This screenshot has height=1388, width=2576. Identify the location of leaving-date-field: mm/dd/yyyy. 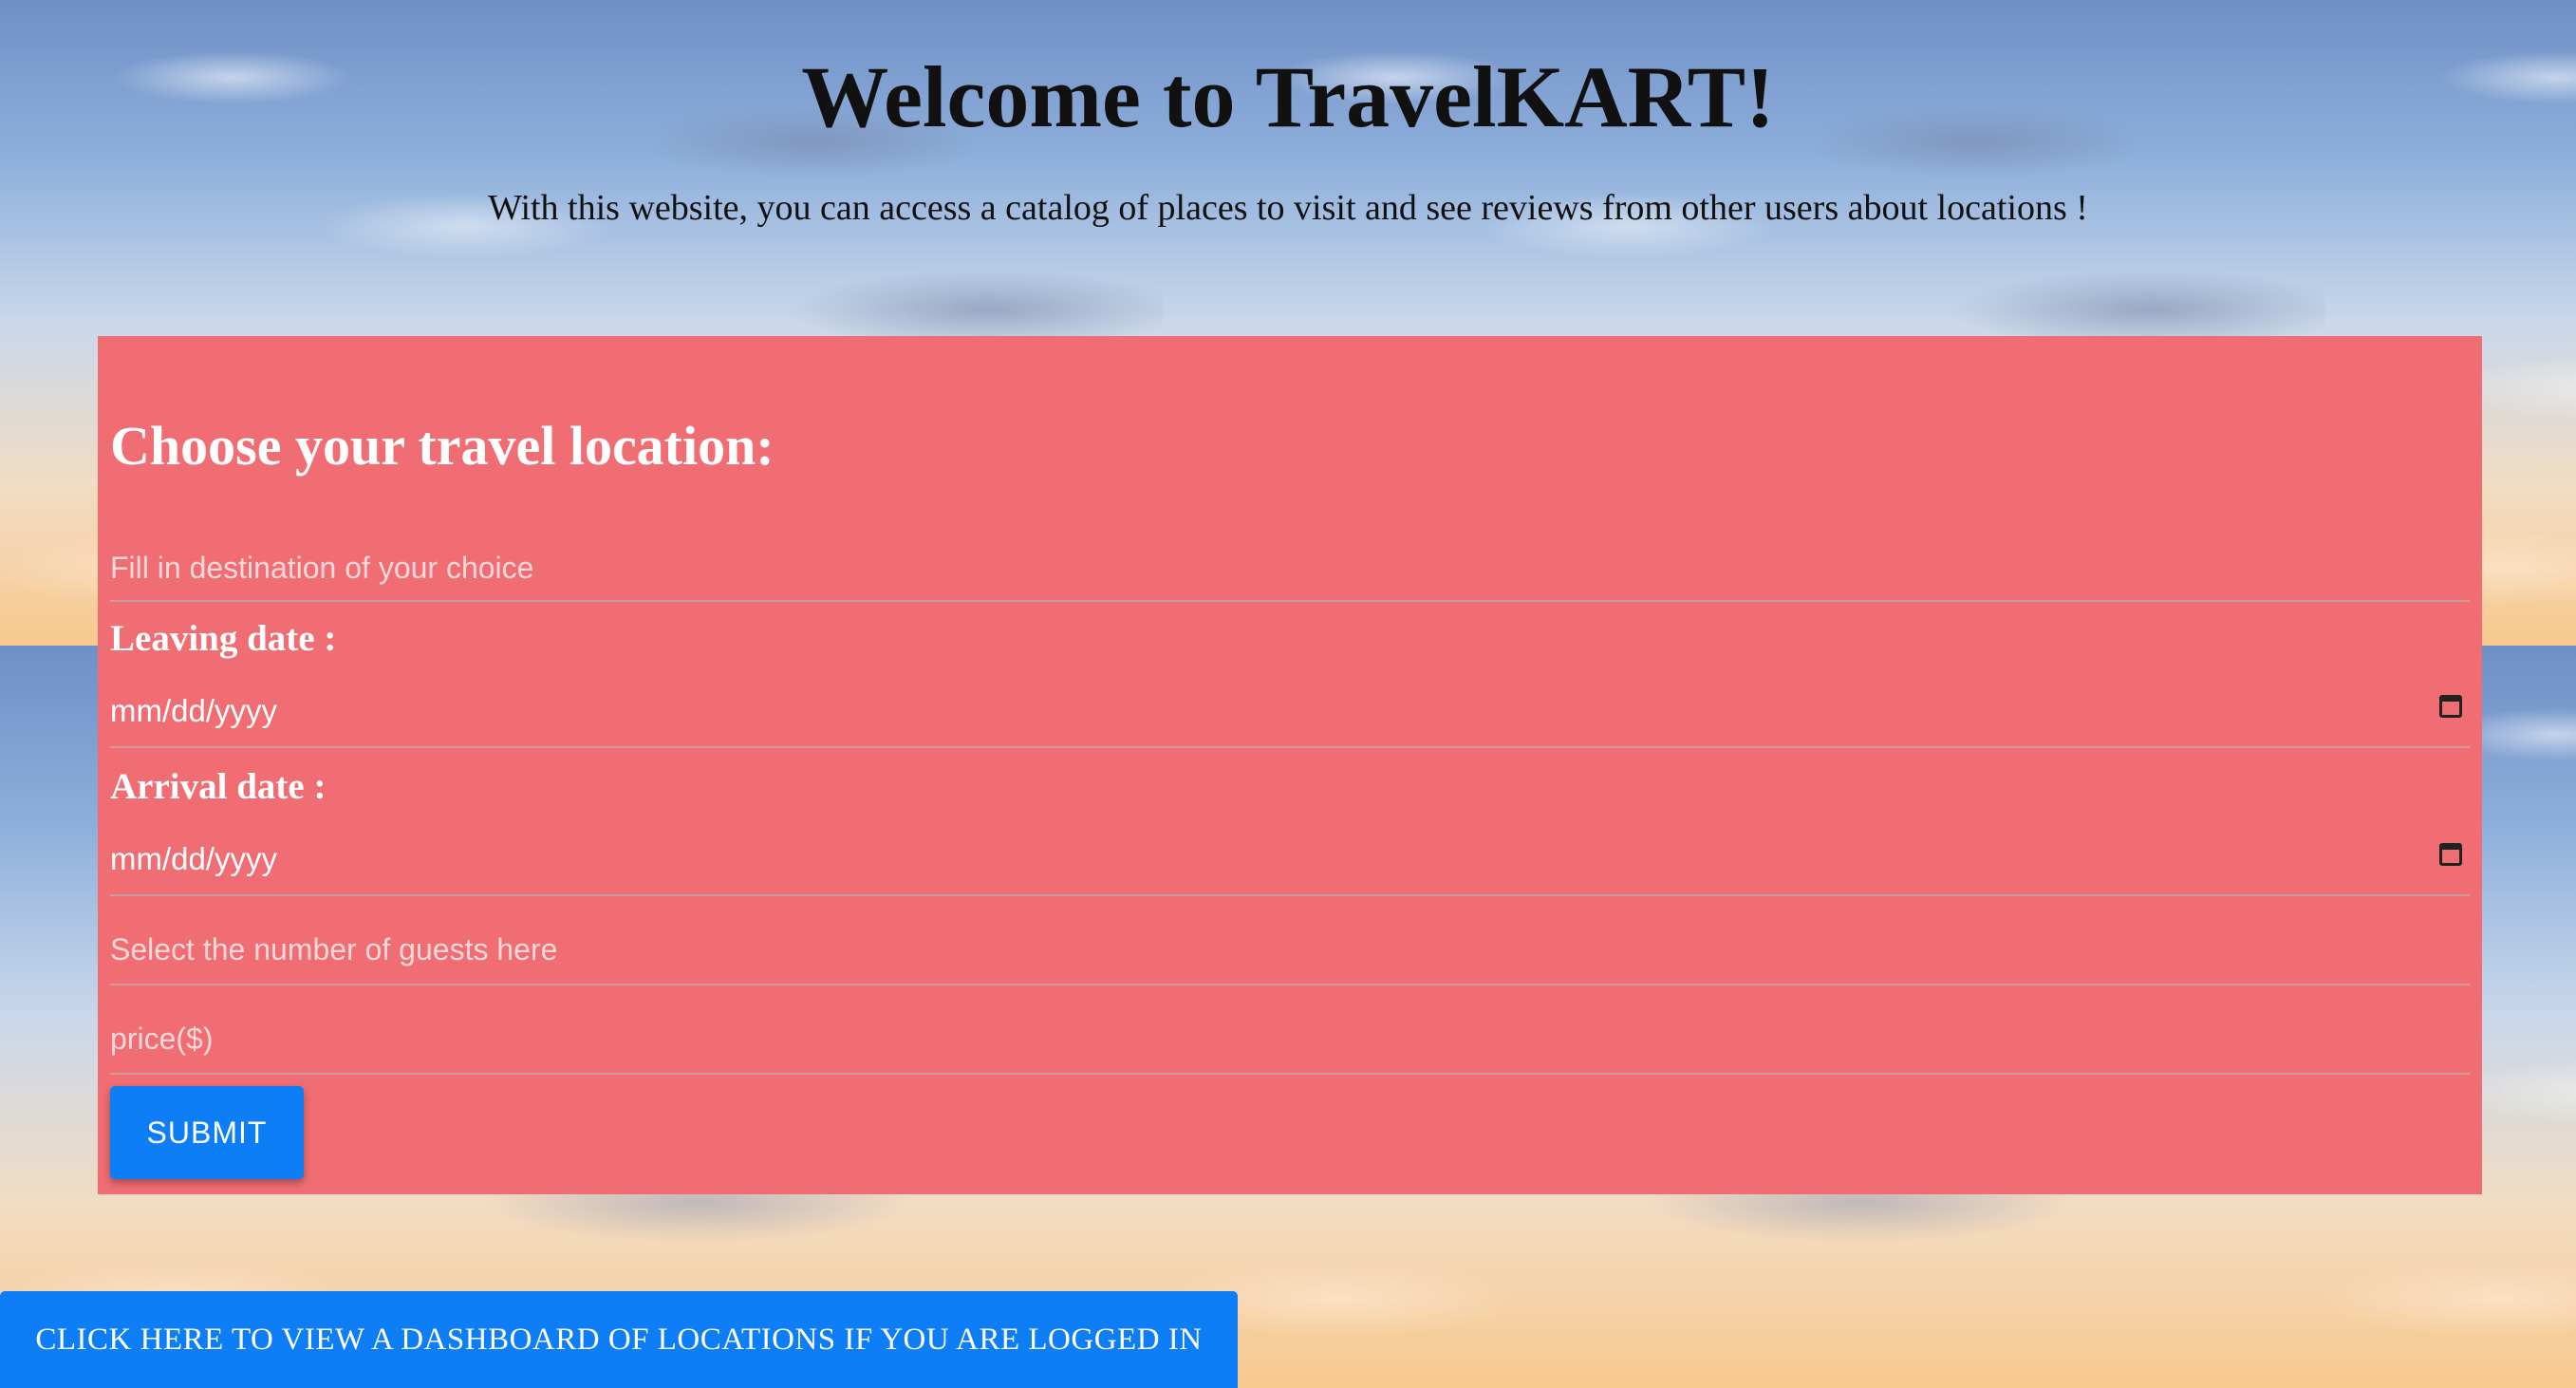
(1290, 711).